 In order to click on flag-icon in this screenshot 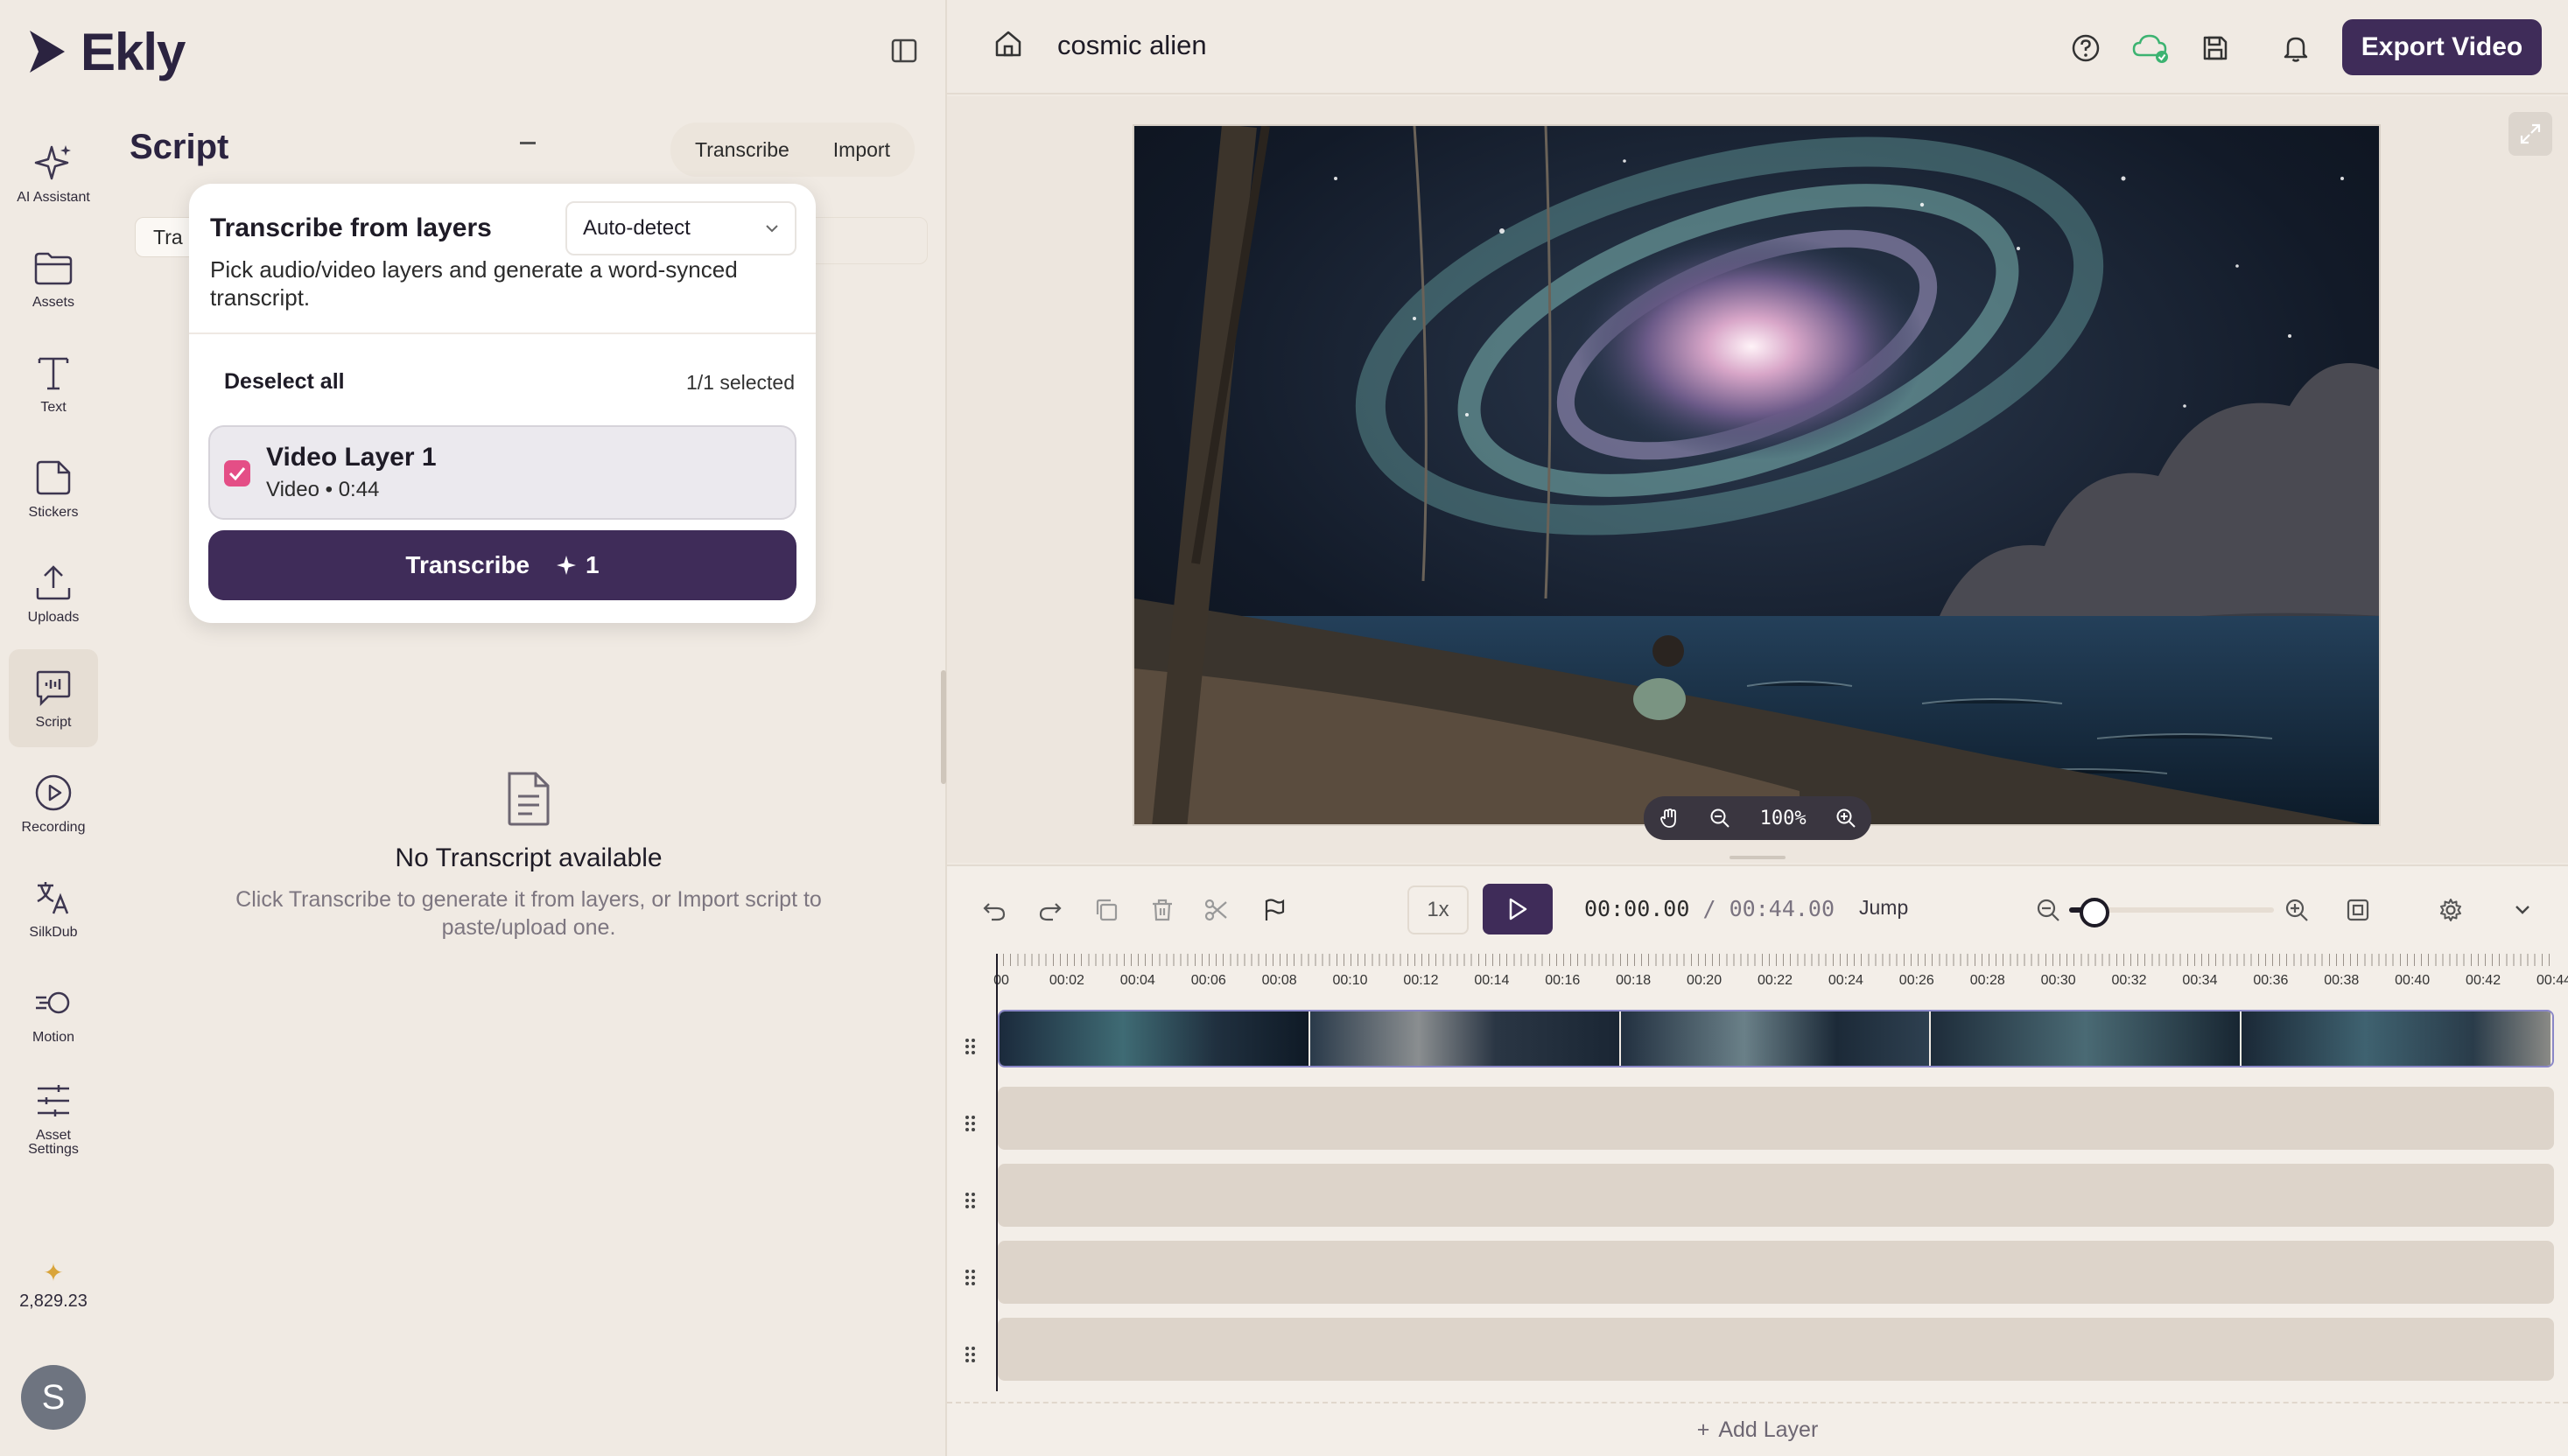, I will do `click(1275, 909)`.